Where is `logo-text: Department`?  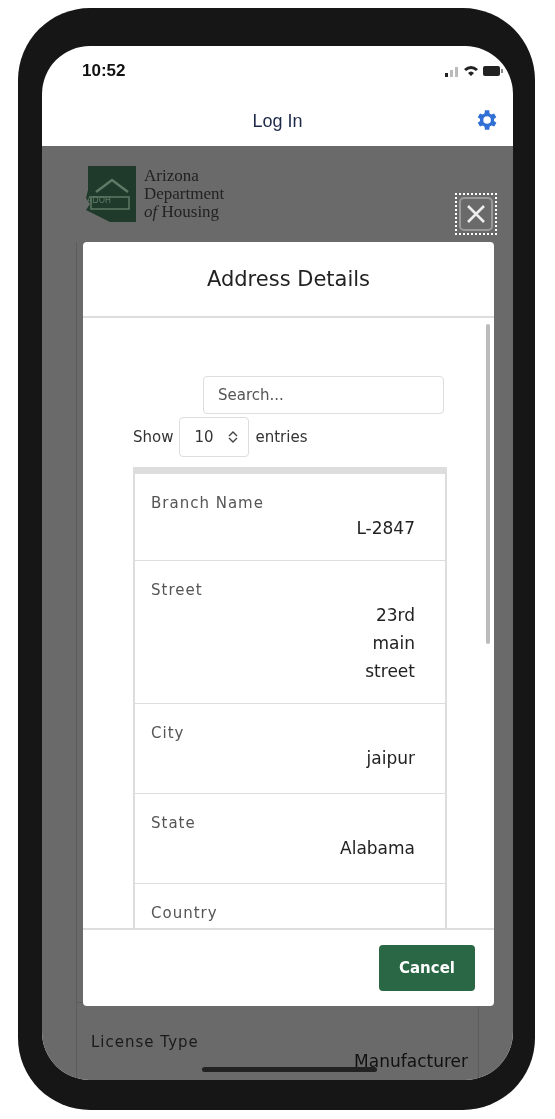
logo-text: Department is located at coordinates (184, 194).